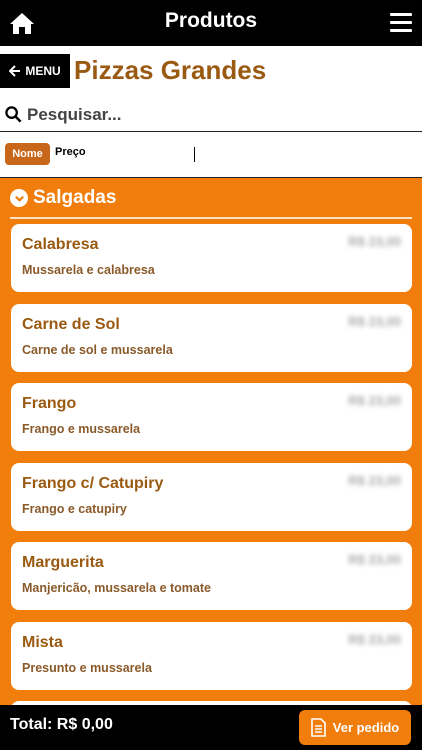 Image resolution: width=422 pixels, height=750 pixels. What do you see at coordinates (13, 114) in the screenshot?
I see `search-icon` at bounding box center [13, 114].